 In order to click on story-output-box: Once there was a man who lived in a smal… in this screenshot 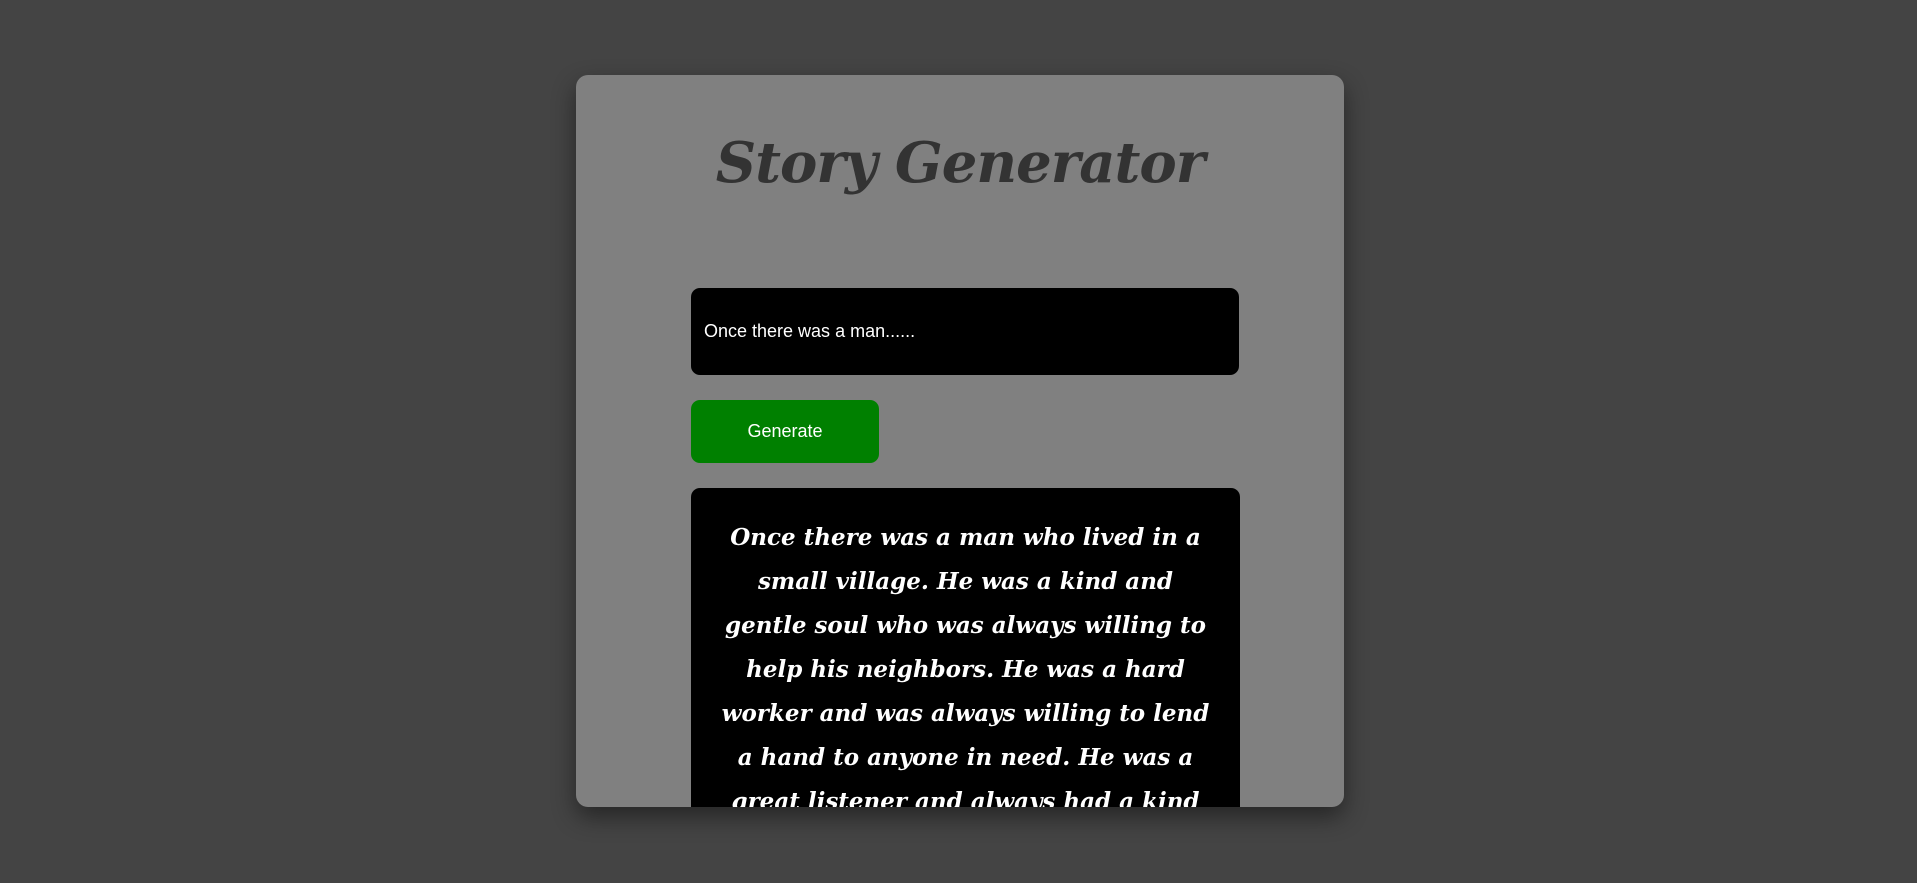, I will do `click(965, 647)`.